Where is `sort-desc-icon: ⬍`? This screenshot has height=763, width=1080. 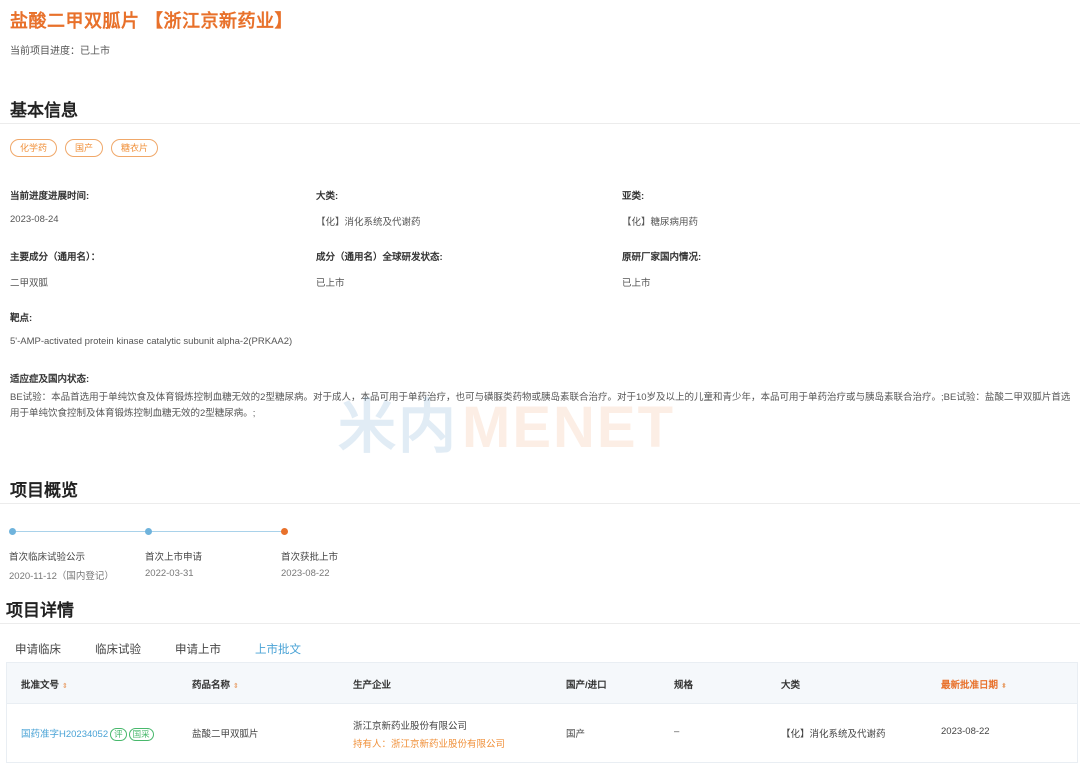
sort-desc-icon: ⬍ is located at coordinates (1004, 686).